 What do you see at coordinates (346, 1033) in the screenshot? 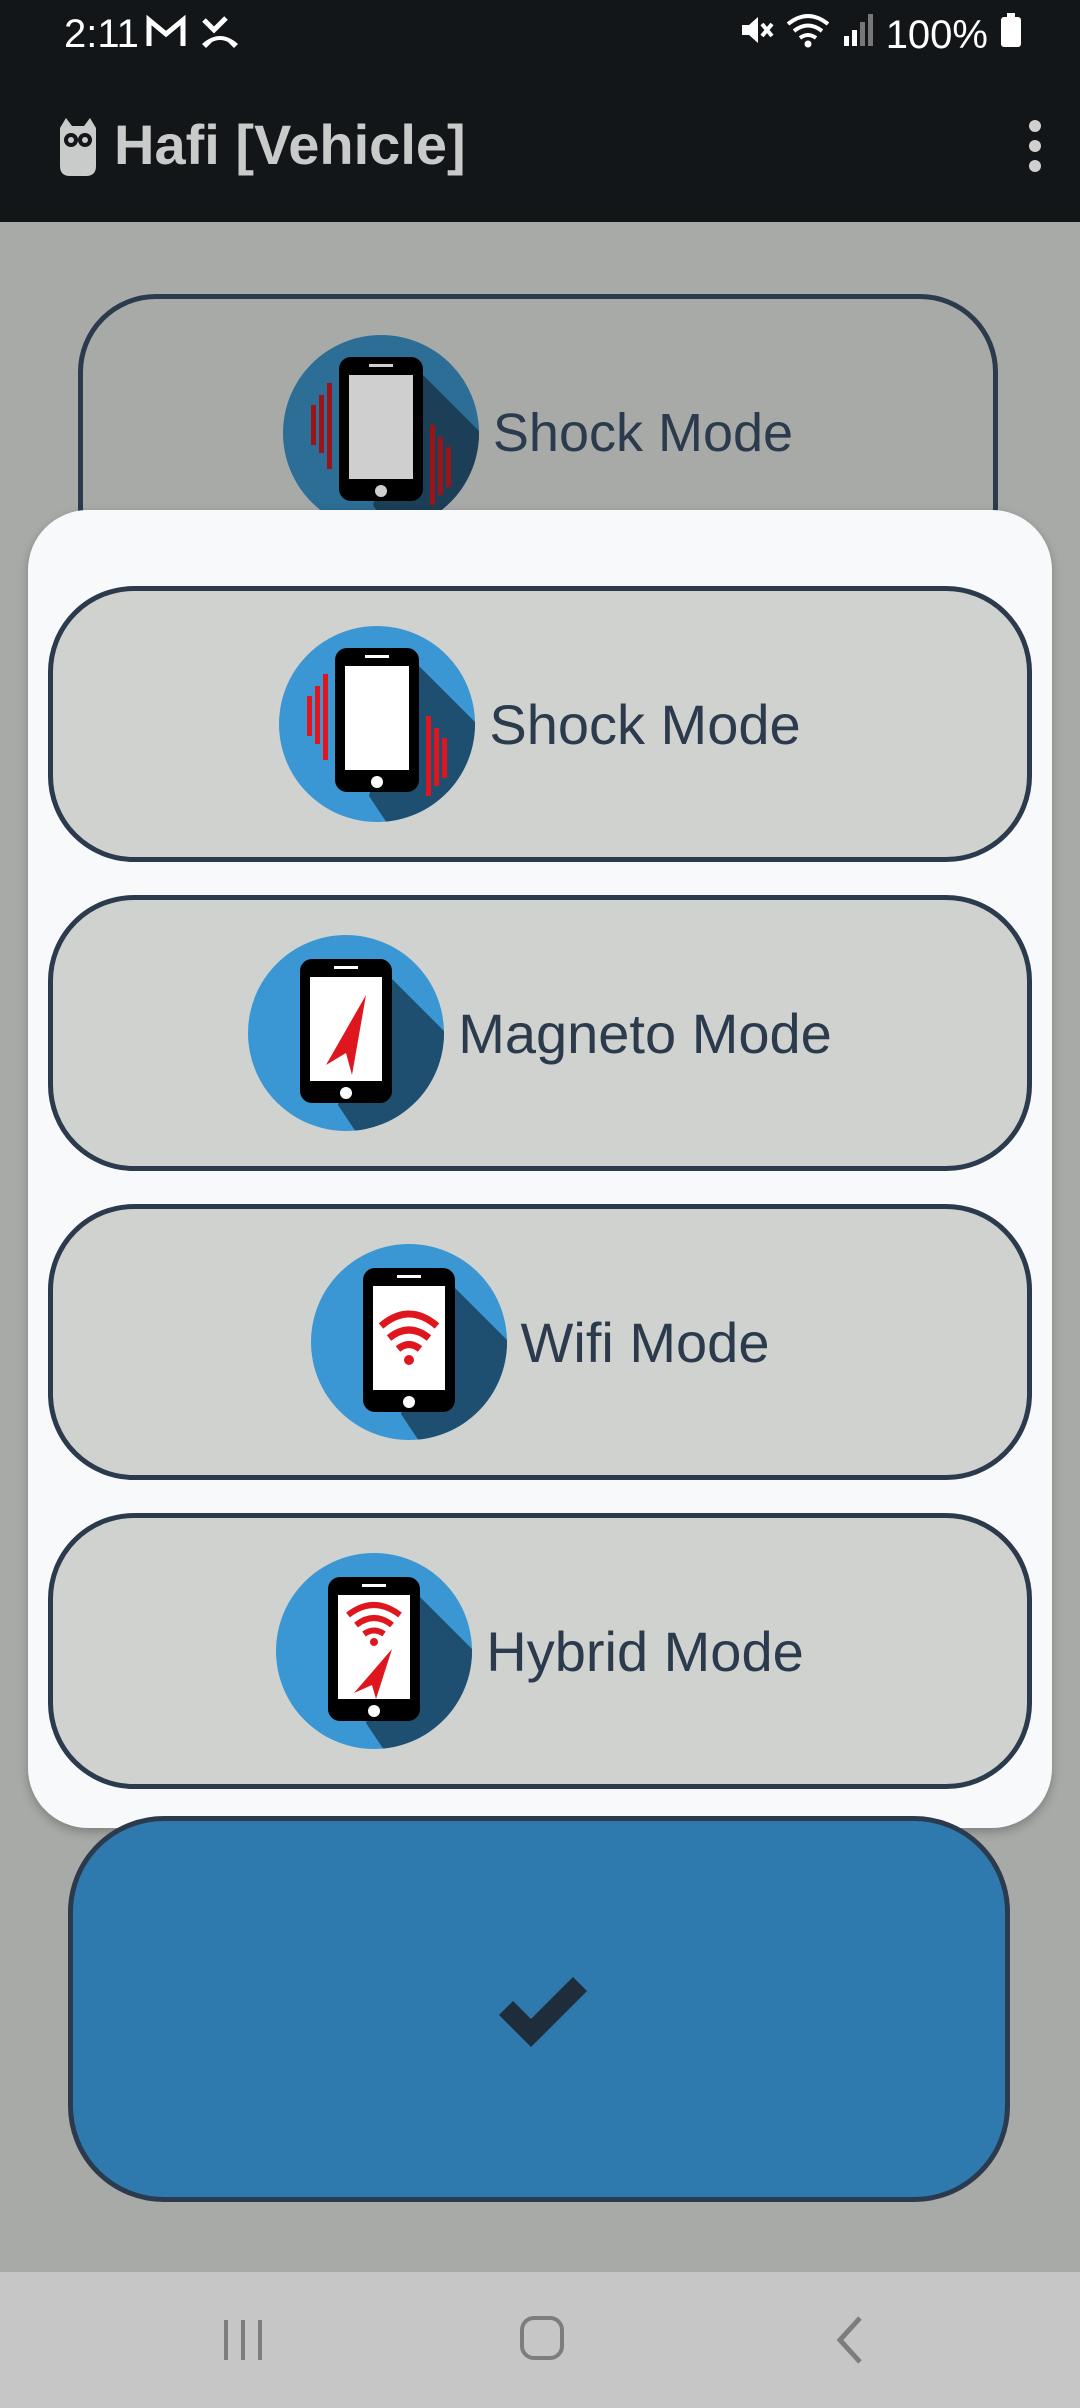
I see `magneto-mode-icon` at bounding box center [346, 1033].